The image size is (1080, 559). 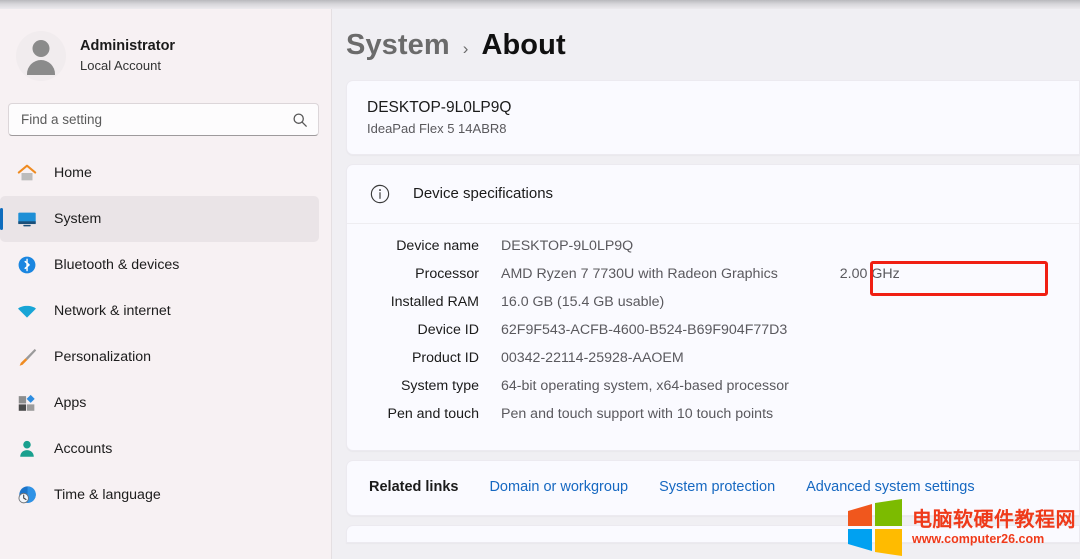 I want to click on user-profile: Administrator Local Account, so click(x=165, y=55).